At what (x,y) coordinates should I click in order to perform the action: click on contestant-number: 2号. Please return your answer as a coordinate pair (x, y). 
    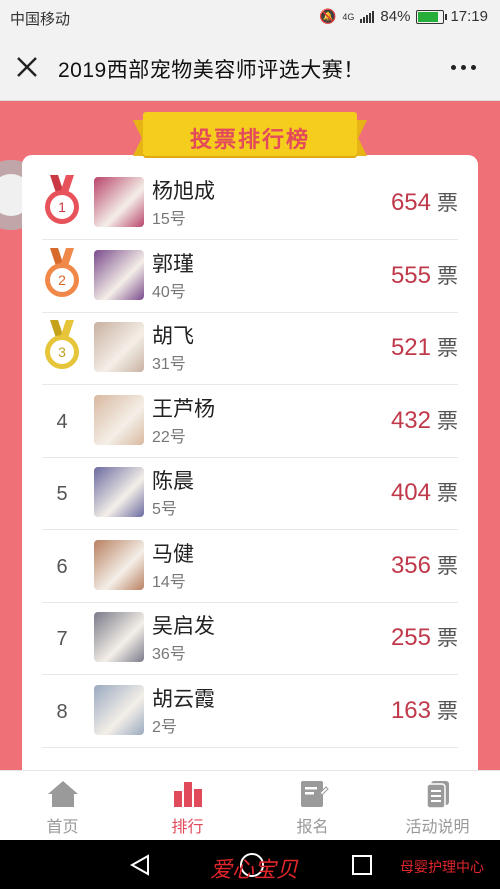
    Looking at the image, I should click on (164, 727).